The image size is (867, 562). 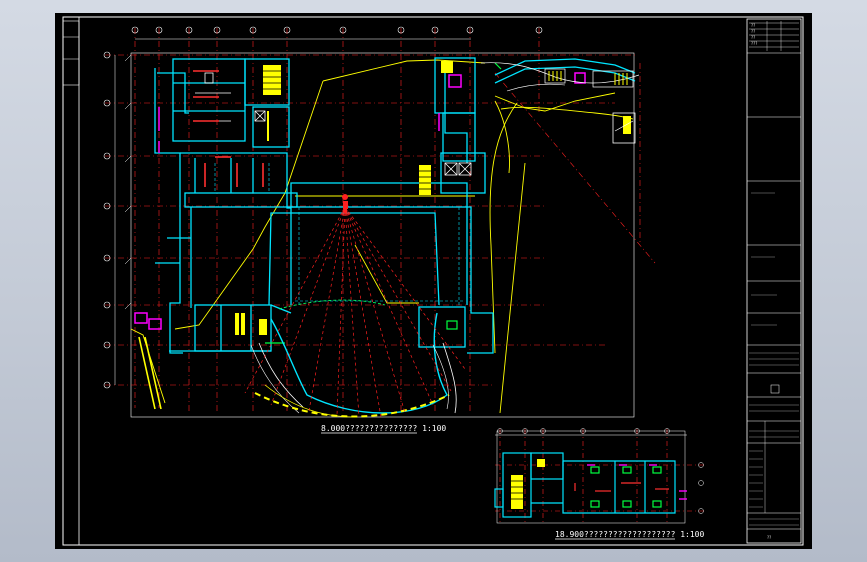 I want to click on stamp-line-2: ??, so click(x=753, y=31).